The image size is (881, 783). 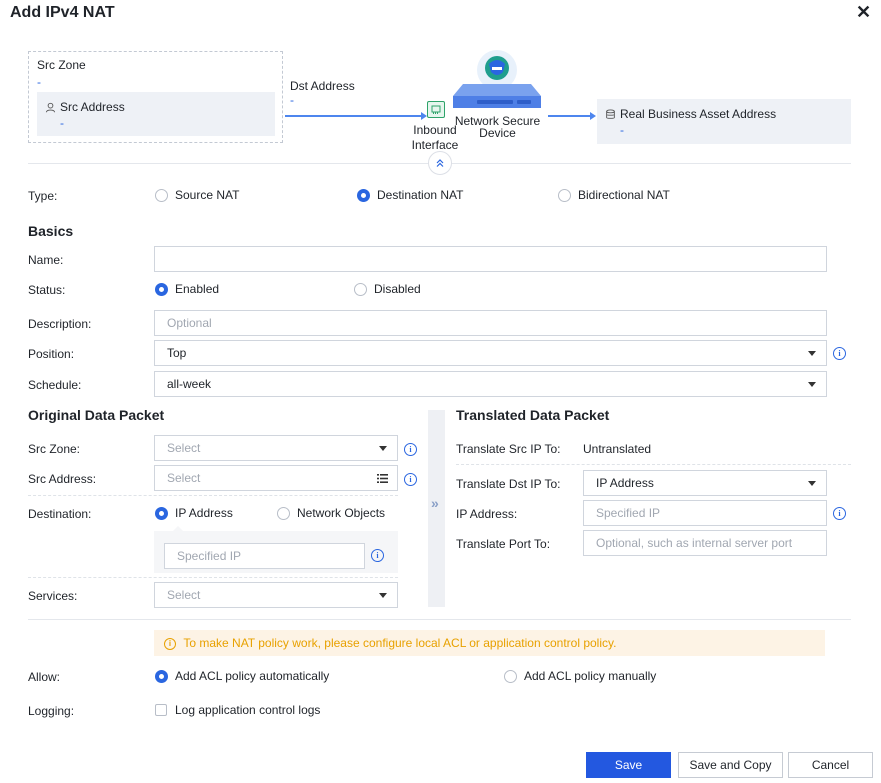 I want to click on translate-dst-ip-value: IP Address, so click(x=625, y=483).